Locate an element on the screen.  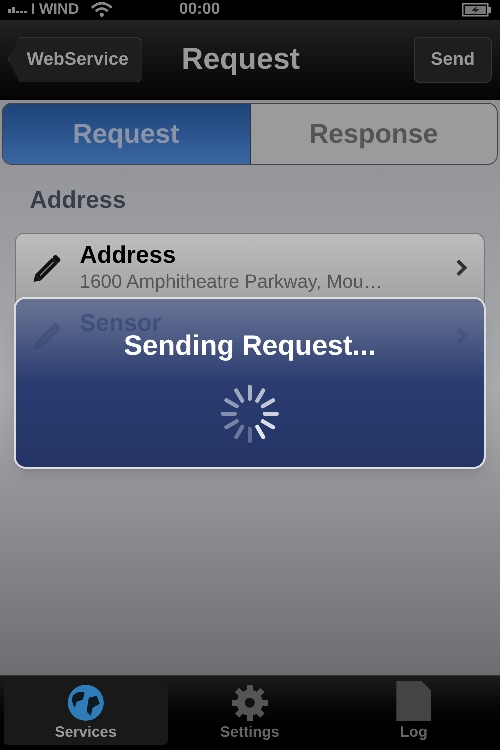
tab-bar-item: Settings is located at coordinates (250, 713).